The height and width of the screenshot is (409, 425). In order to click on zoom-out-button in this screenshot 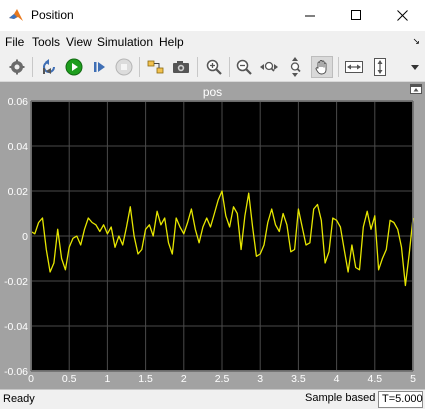, I will do `click(244, 67)`.